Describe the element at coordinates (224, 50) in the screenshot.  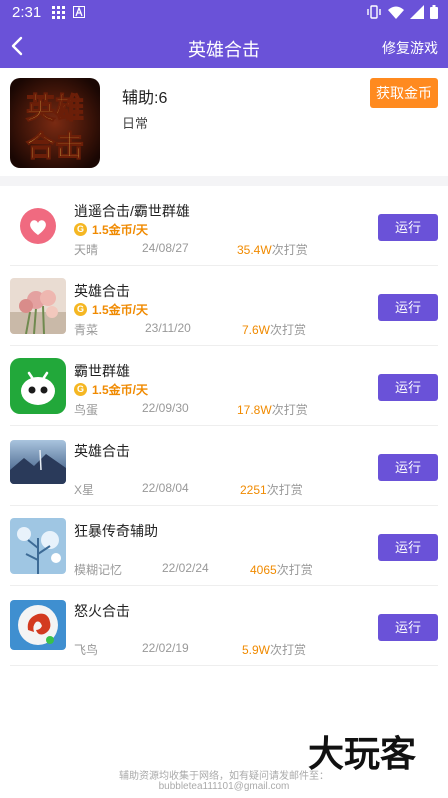
I see `page-title: 英雄合击` at that location.